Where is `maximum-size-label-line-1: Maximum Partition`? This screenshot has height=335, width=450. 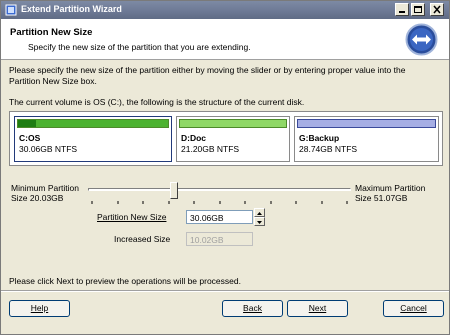
maximum-size-label-line-1: Maximum Partition is located at coordinates (390, 188).